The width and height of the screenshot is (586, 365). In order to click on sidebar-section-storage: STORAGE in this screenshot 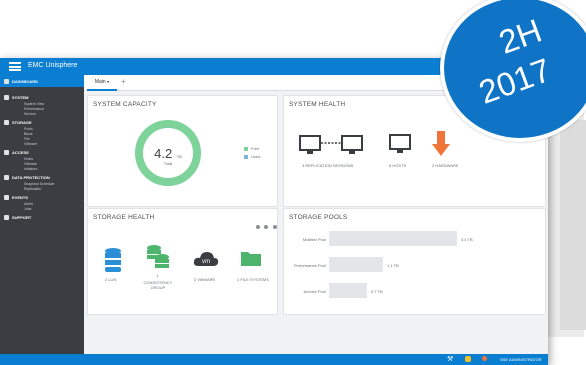, I will do `click(18, 123)`.